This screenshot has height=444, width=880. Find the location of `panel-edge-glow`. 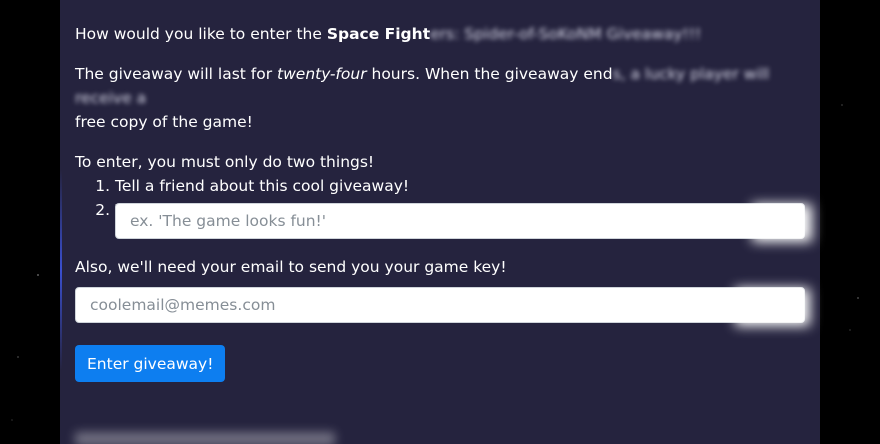

panel-edge-glow is located at coordinates (61, 270).